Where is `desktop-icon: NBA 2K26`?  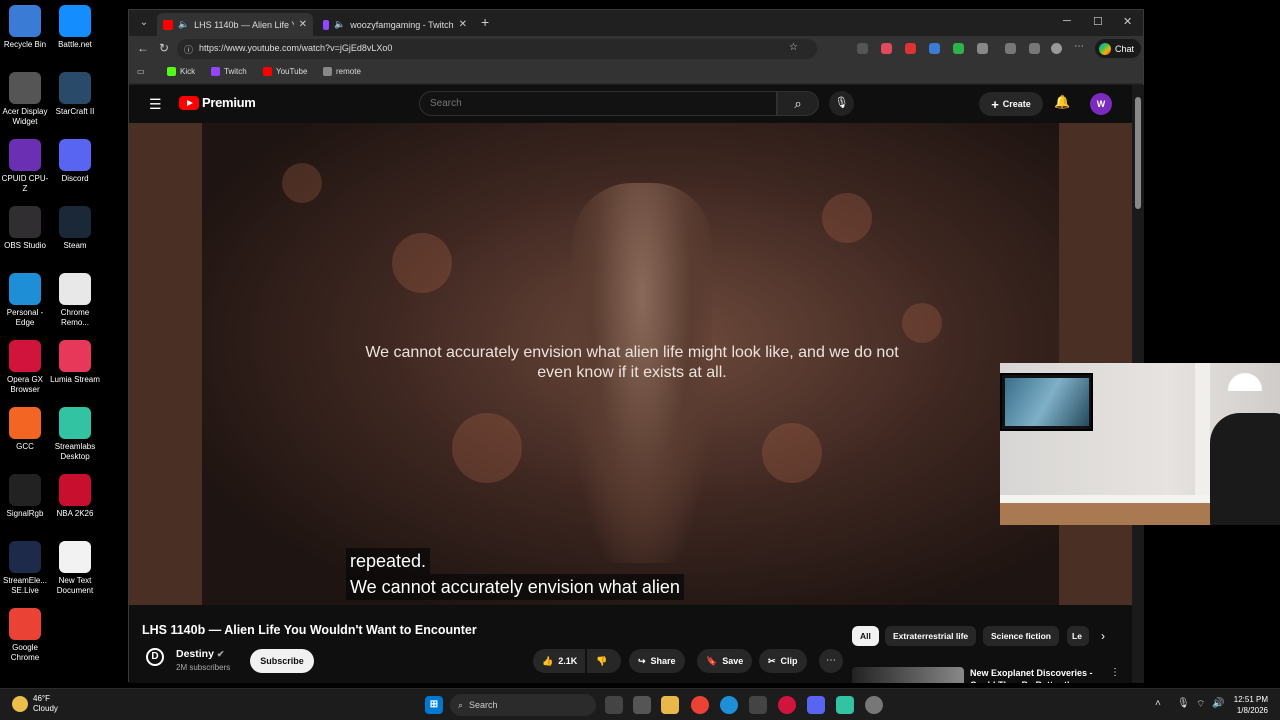 desktop-icon: NBA 2K26 is located at coordinates (75, 496).